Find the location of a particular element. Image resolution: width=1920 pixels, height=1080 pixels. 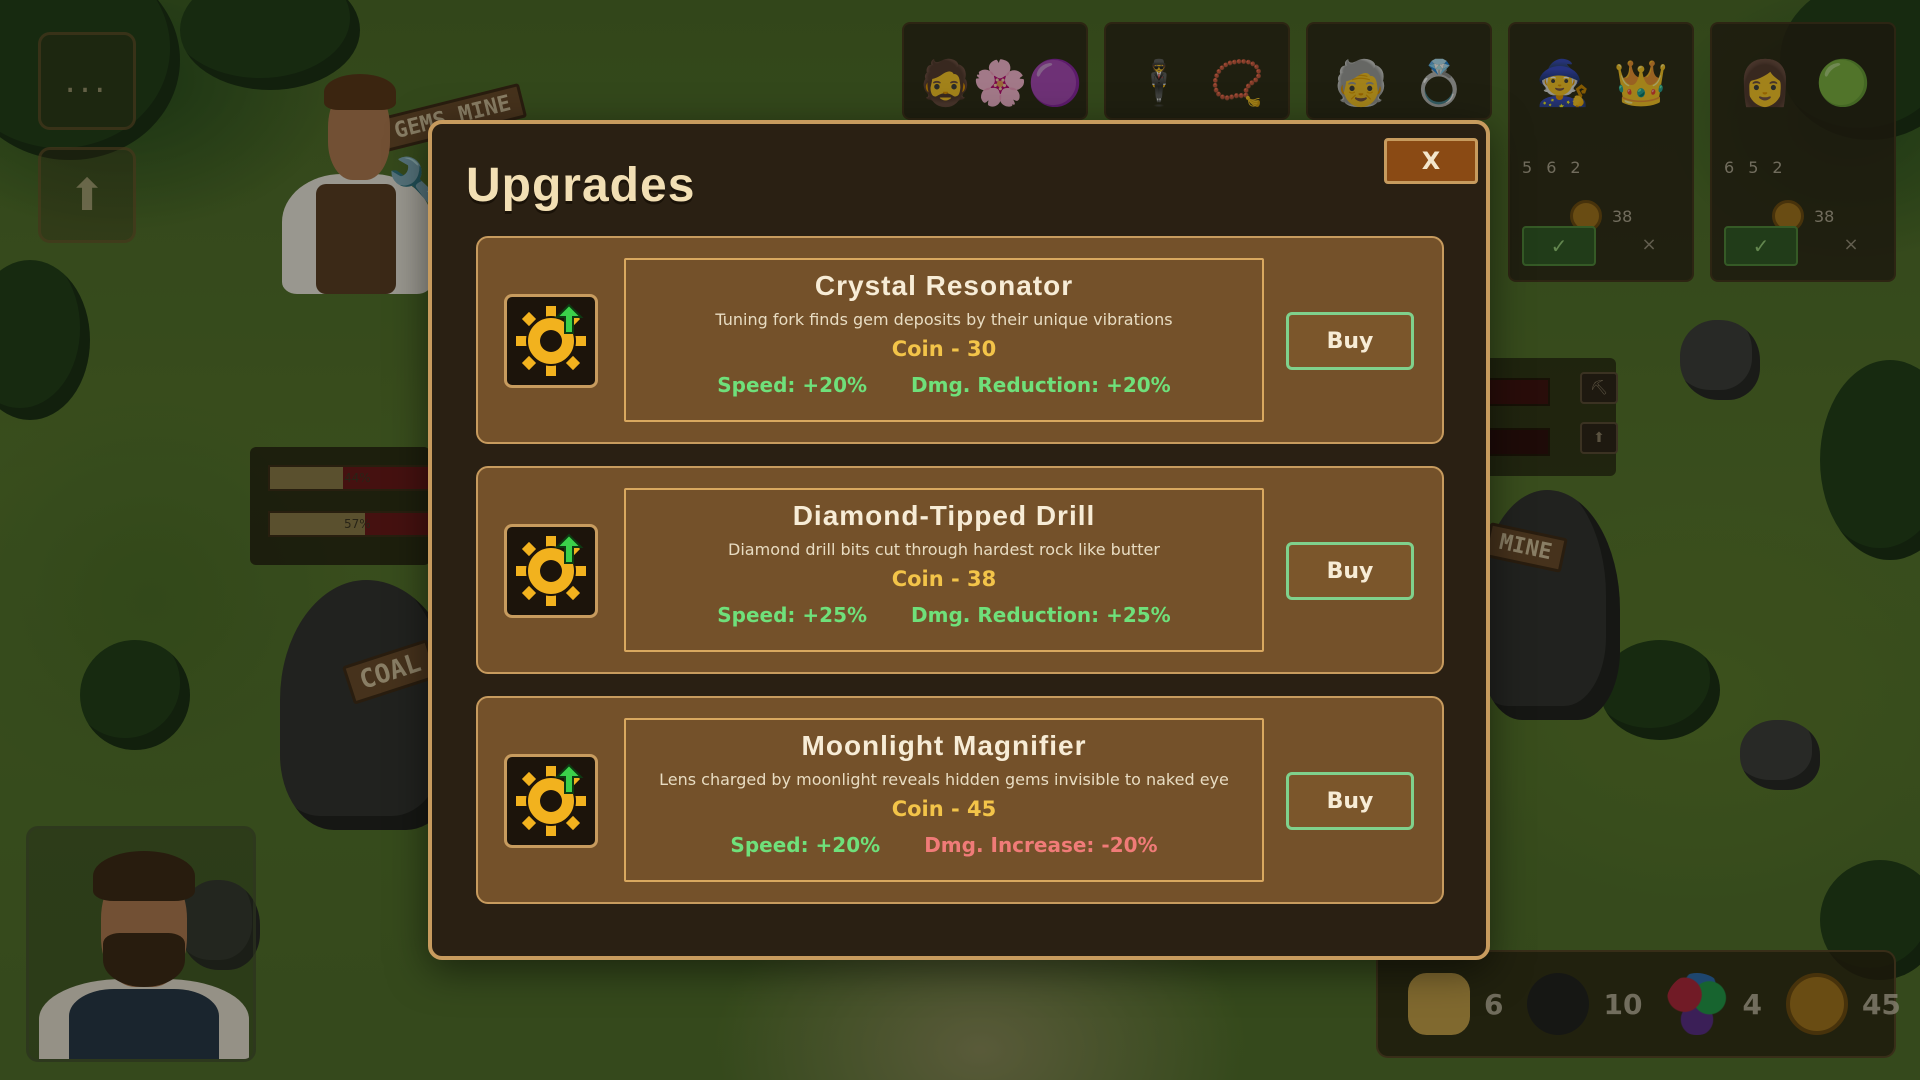

upgrade-name: Moonlight Magnifier is located at coordinates (944, 745).